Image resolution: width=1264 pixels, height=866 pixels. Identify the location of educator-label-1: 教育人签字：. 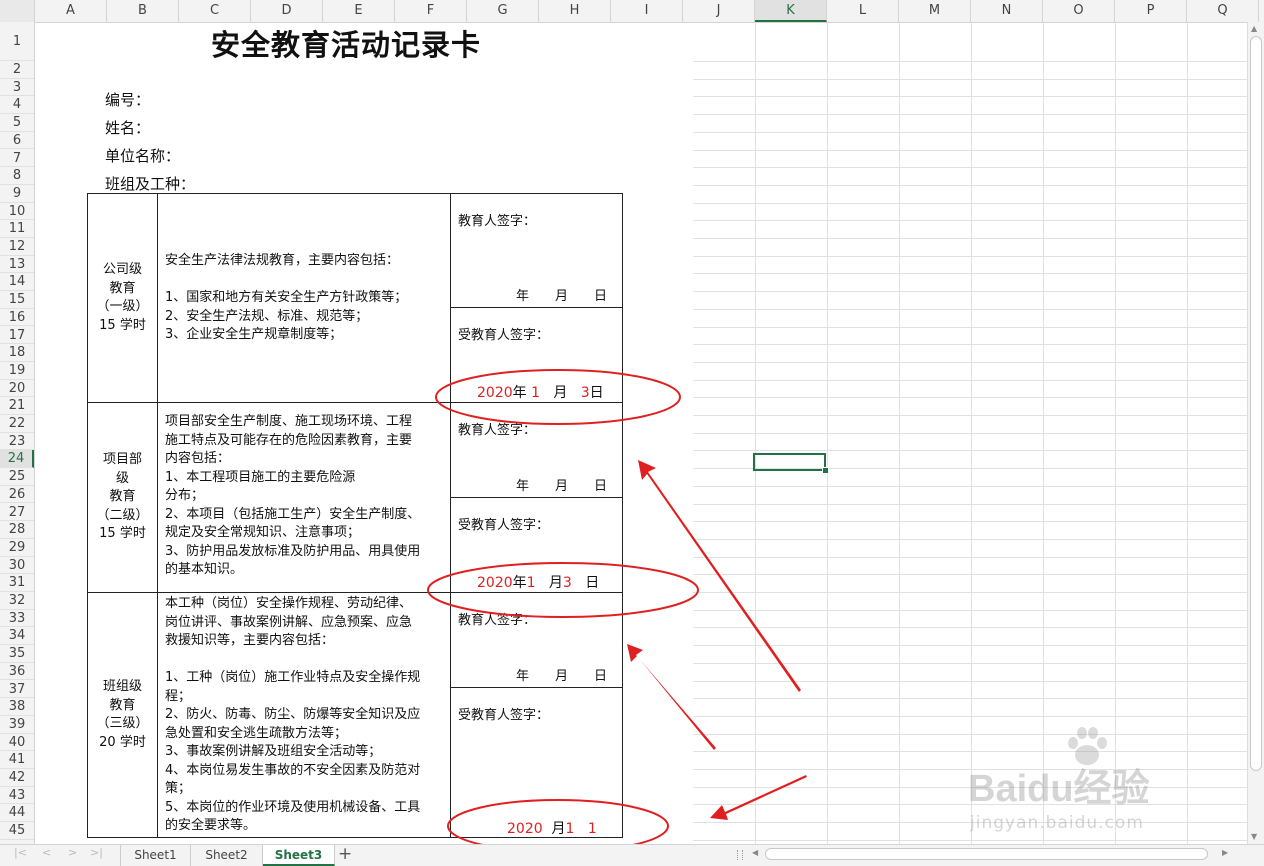
(497, 221).